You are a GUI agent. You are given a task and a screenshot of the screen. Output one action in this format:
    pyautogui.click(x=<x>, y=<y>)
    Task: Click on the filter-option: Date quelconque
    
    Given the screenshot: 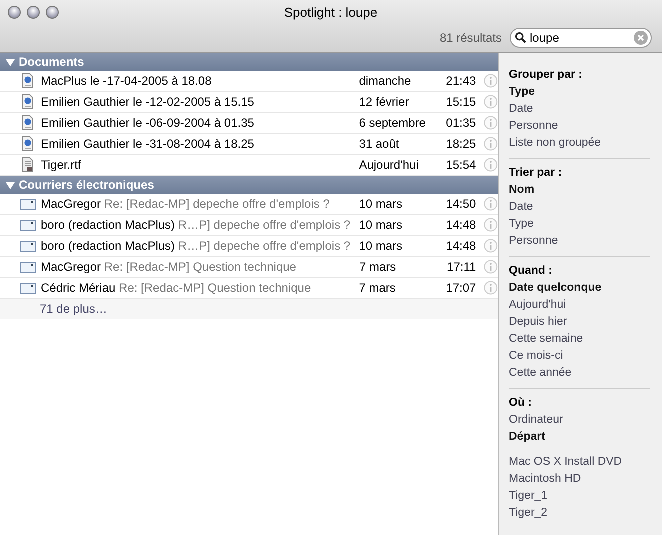 What is the action you would take?
    pyautogui.click(x=573, y=288)
    